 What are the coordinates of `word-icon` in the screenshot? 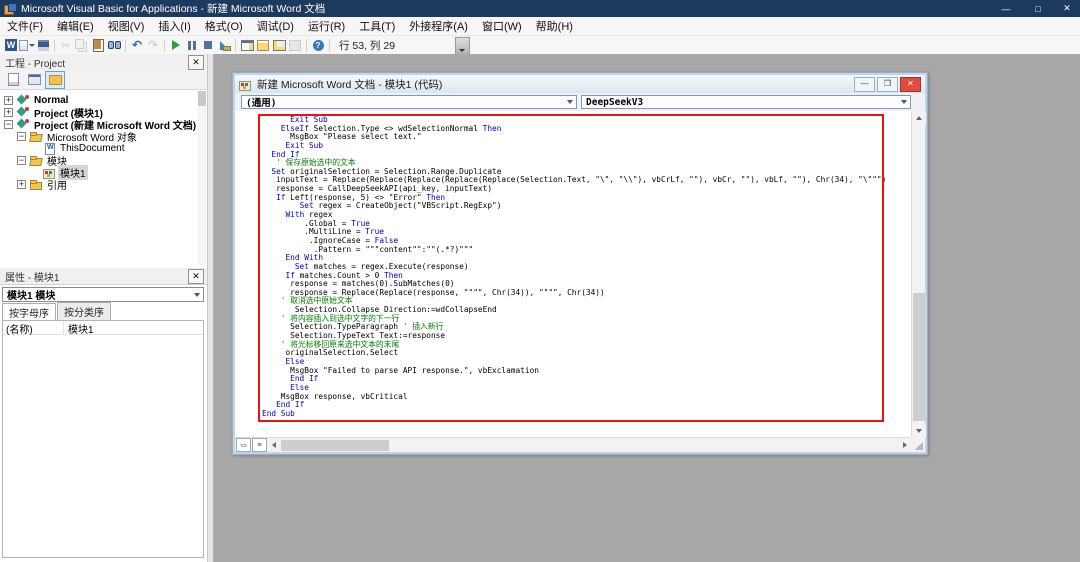 It's located at (11, 45).